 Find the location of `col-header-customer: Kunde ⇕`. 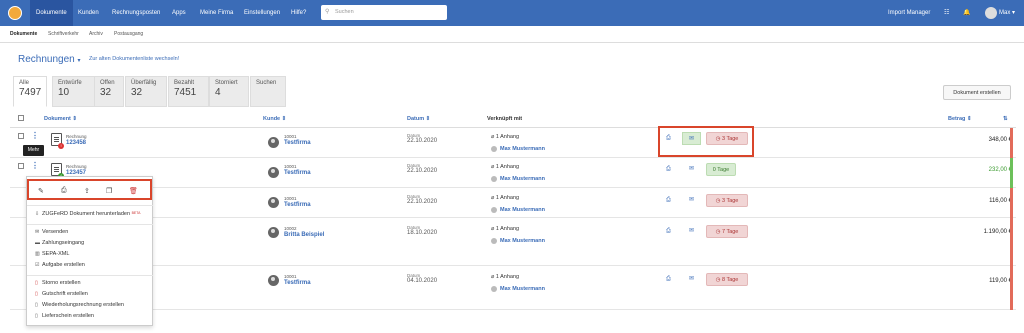

col-header-customer: Kunde ⇕ is located at coordinates (274, 119).